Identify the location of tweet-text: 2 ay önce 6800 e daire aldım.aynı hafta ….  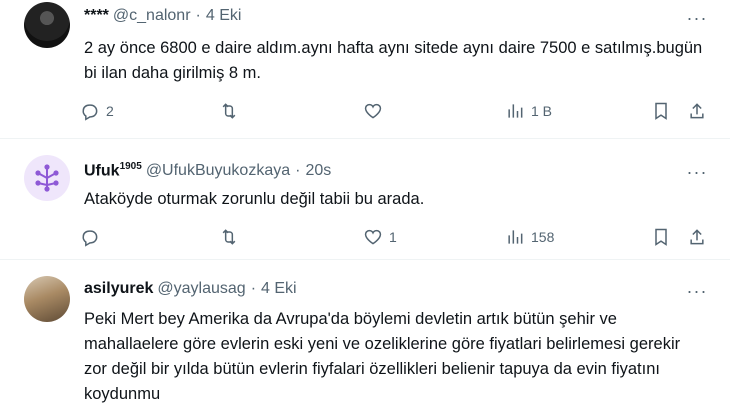
(393, 60).